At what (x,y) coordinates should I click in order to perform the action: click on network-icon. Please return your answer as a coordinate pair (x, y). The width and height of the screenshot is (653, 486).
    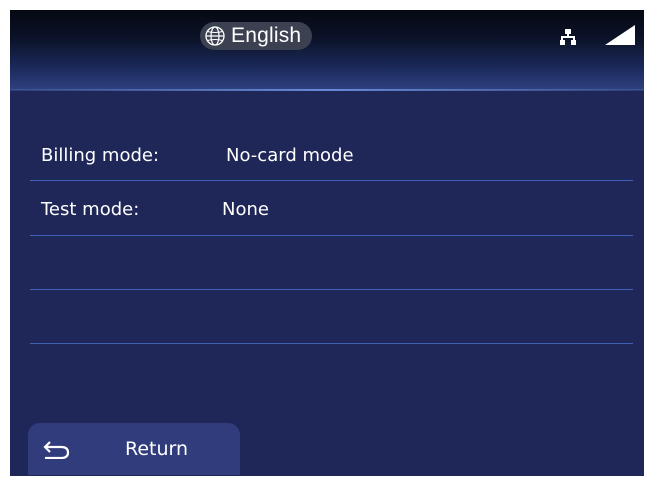
    Looking at the image, I should click on (568, 37).